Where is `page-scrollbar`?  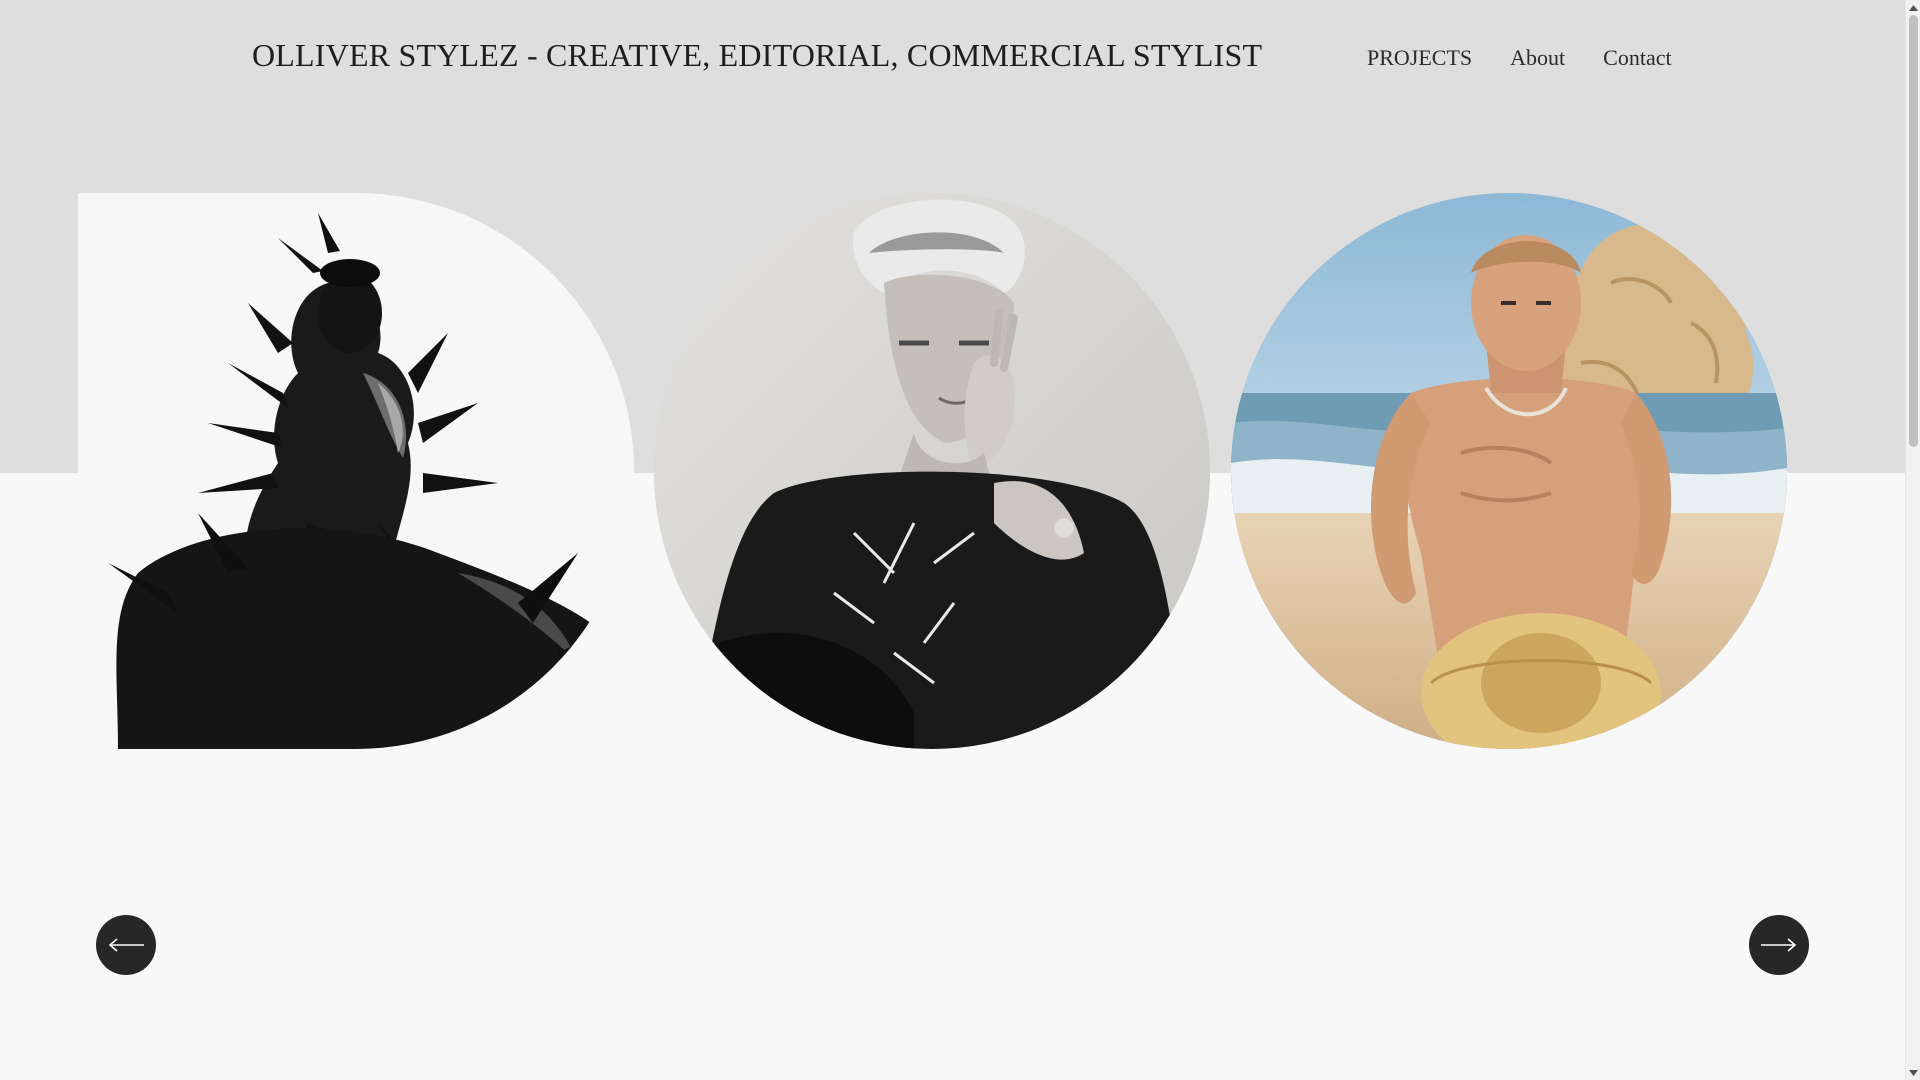
page-scrollbar is located at coordinates (1912, 540).